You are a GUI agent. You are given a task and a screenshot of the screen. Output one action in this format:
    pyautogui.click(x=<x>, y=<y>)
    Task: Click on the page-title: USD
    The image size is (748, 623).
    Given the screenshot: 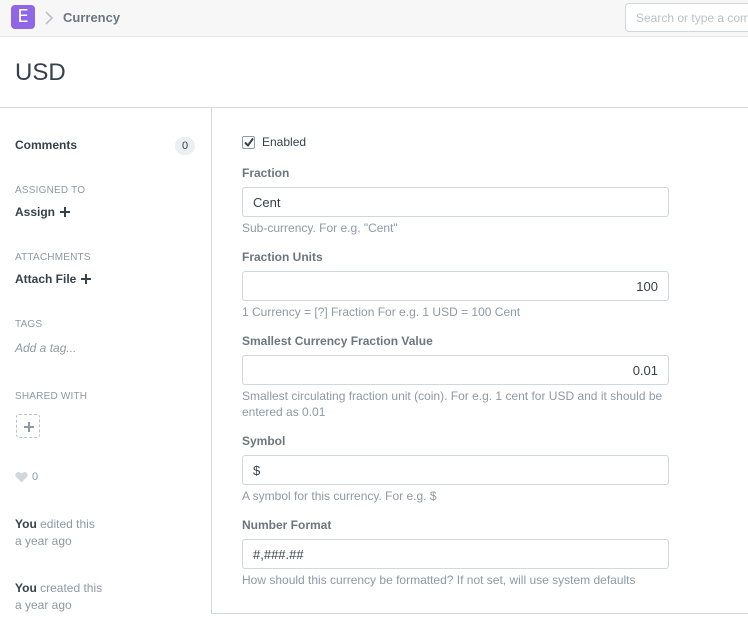 What is the action you would take?
    pyautogui.click(x=40, y=72)
    